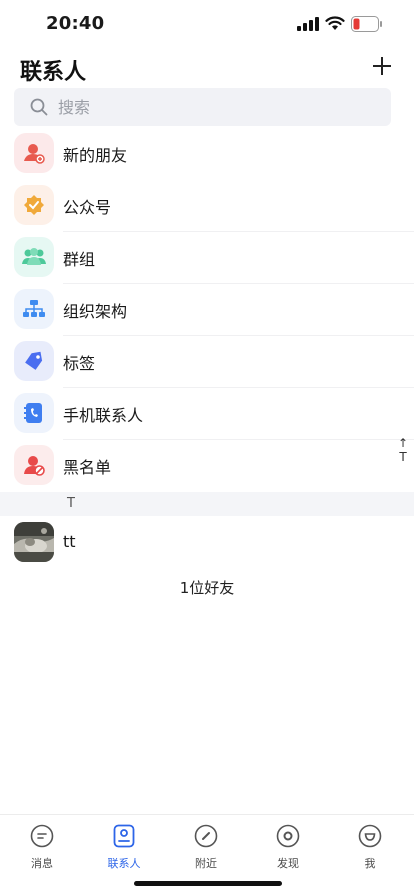 The height and width of the screenshot is (896, 414). Describe the element at coordinates (403, 443) in the screenshot. I see `scroll-top-arrow-icon: ↑` at that location.